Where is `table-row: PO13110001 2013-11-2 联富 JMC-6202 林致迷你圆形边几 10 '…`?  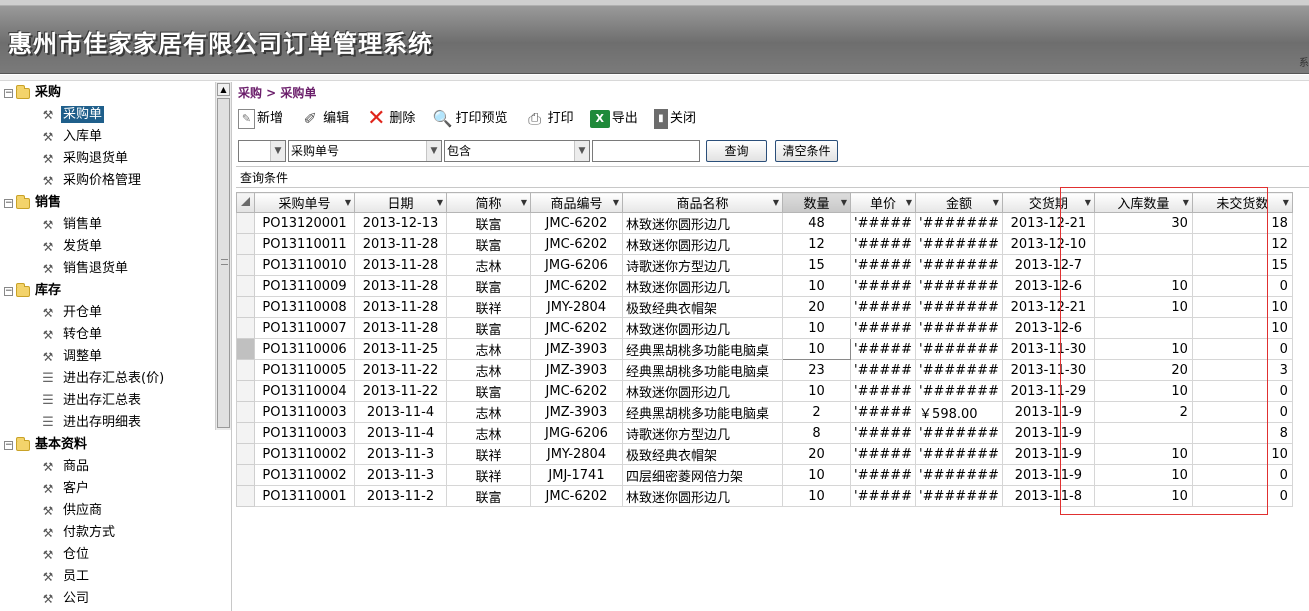 table-row: PO13110001 2013-11-2 联富 JMC-6202 林致迷你圆形边几 10 '… is located at coordinates (764, 496).